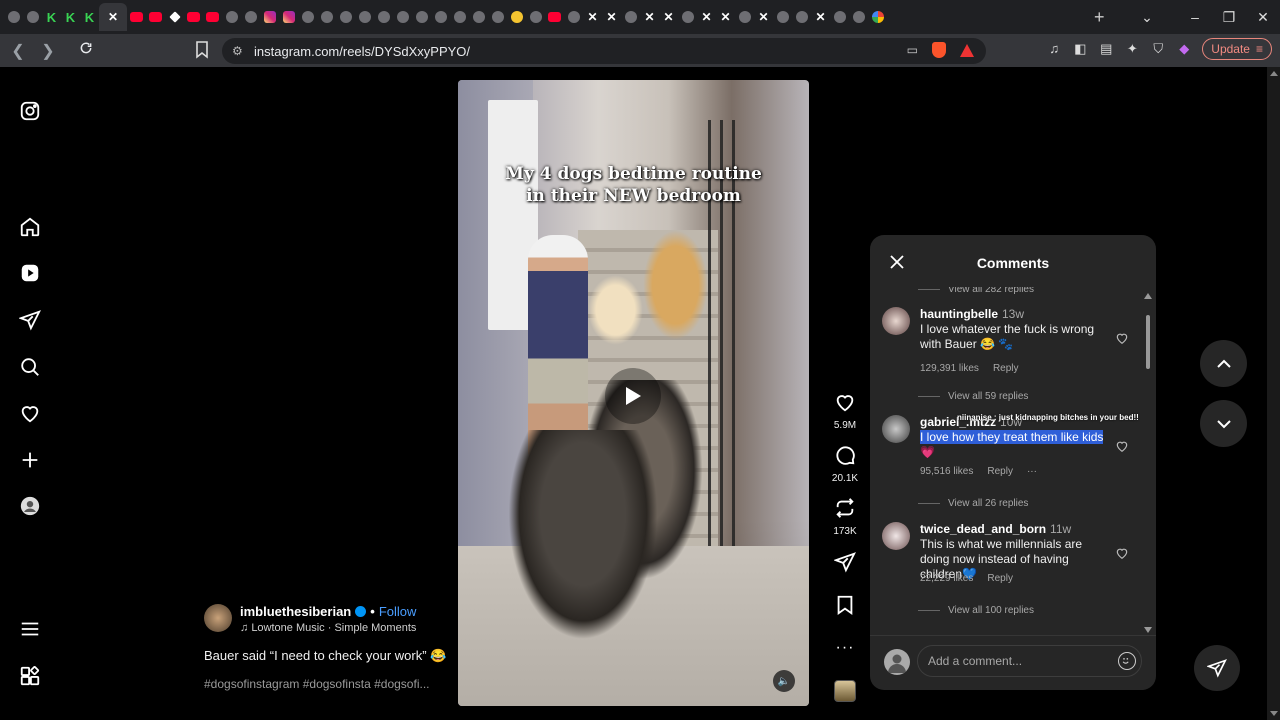 The height and width of the screenshot is (720, 1280). I want to click on play-button, so click(633, 396).